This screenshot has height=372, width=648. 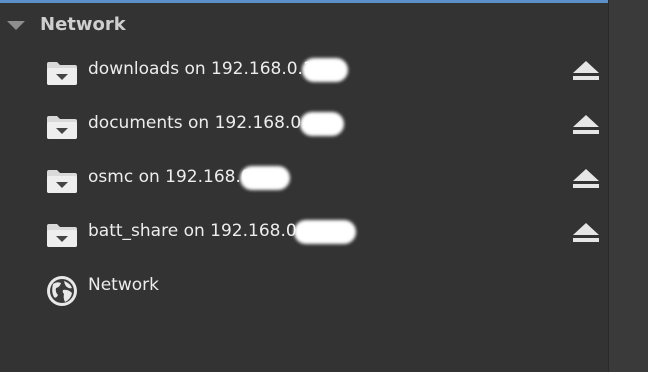 I want to click on network-share-item: osmc on 192.168.0., so click(x=304, y=189).